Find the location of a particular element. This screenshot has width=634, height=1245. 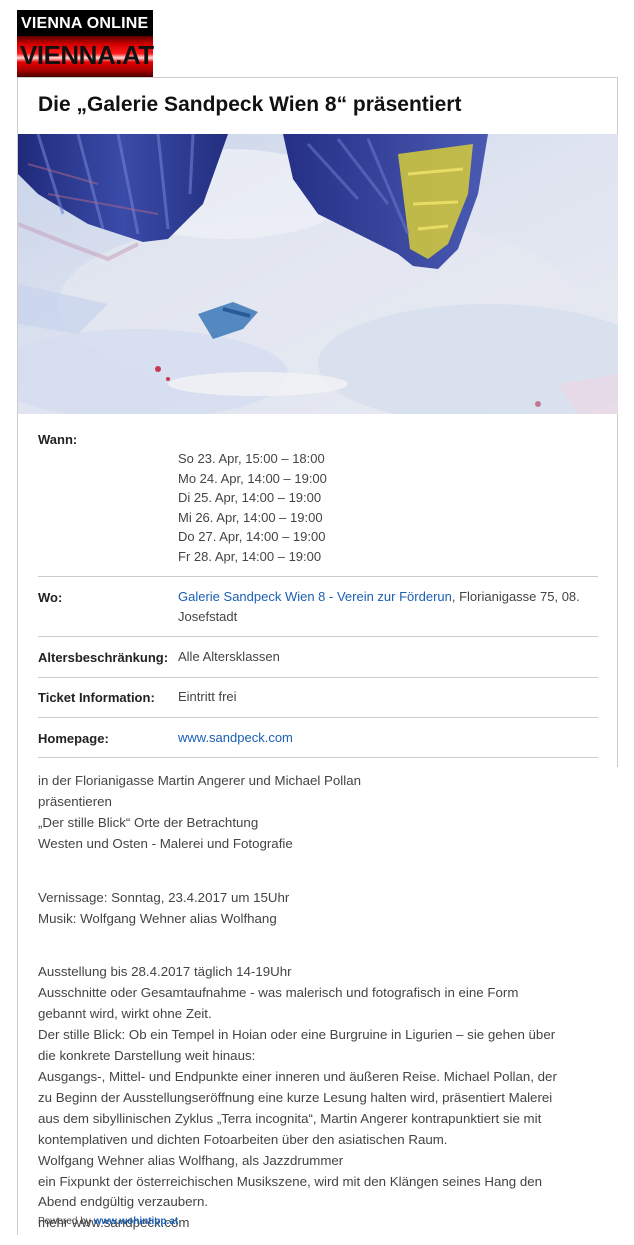

wann-label: Wann: is located at coordinates (58, 439).